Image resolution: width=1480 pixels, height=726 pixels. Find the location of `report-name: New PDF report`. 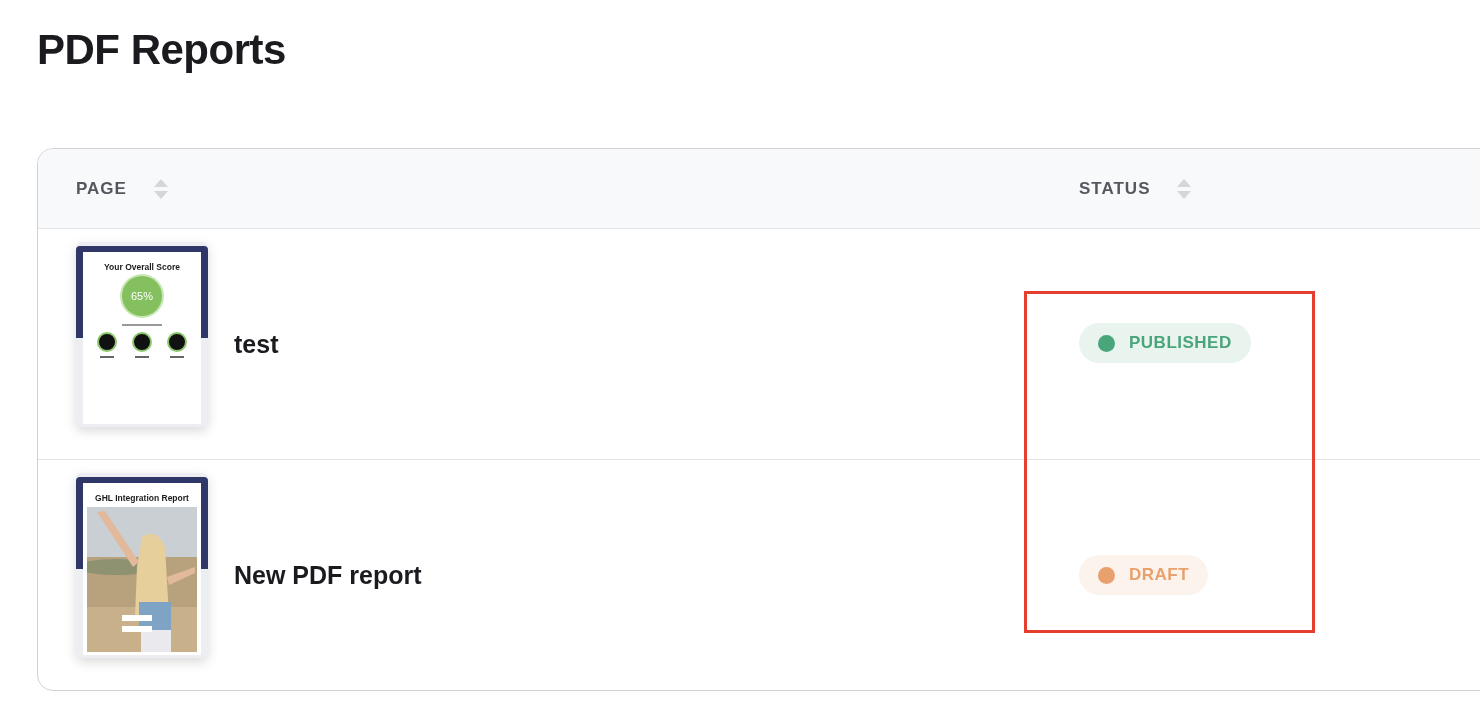

report-name: New PDF report is located at coordinates (328, 575).